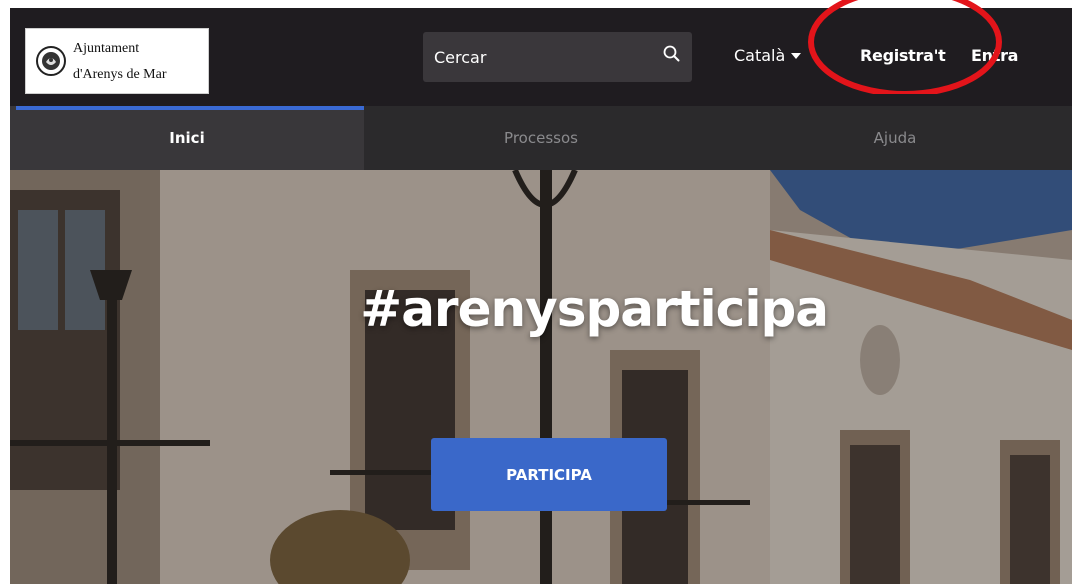 This screenshot has height=584, width=1072. I want to click on language-selector: Català, so click(768, 55).